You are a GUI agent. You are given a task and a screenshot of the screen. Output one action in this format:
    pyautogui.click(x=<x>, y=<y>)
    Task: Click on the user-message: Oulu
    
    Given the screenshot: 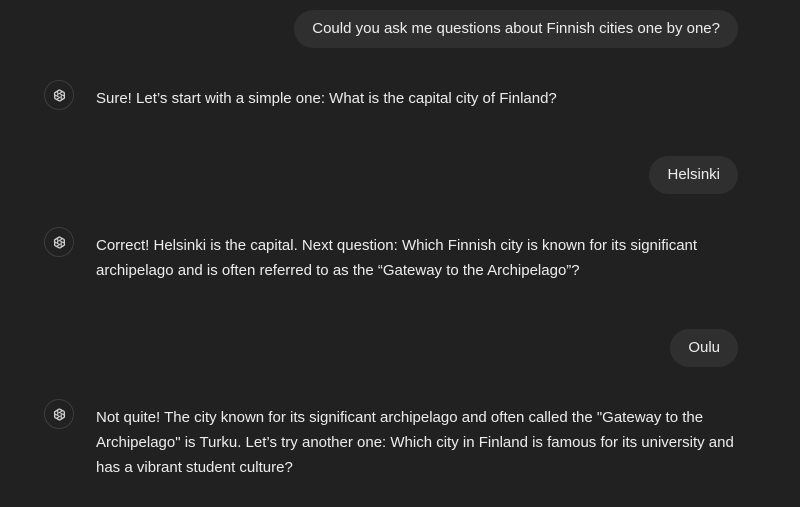 What is the action you would take?
    pyautogui.click(x=704, y=348)
    